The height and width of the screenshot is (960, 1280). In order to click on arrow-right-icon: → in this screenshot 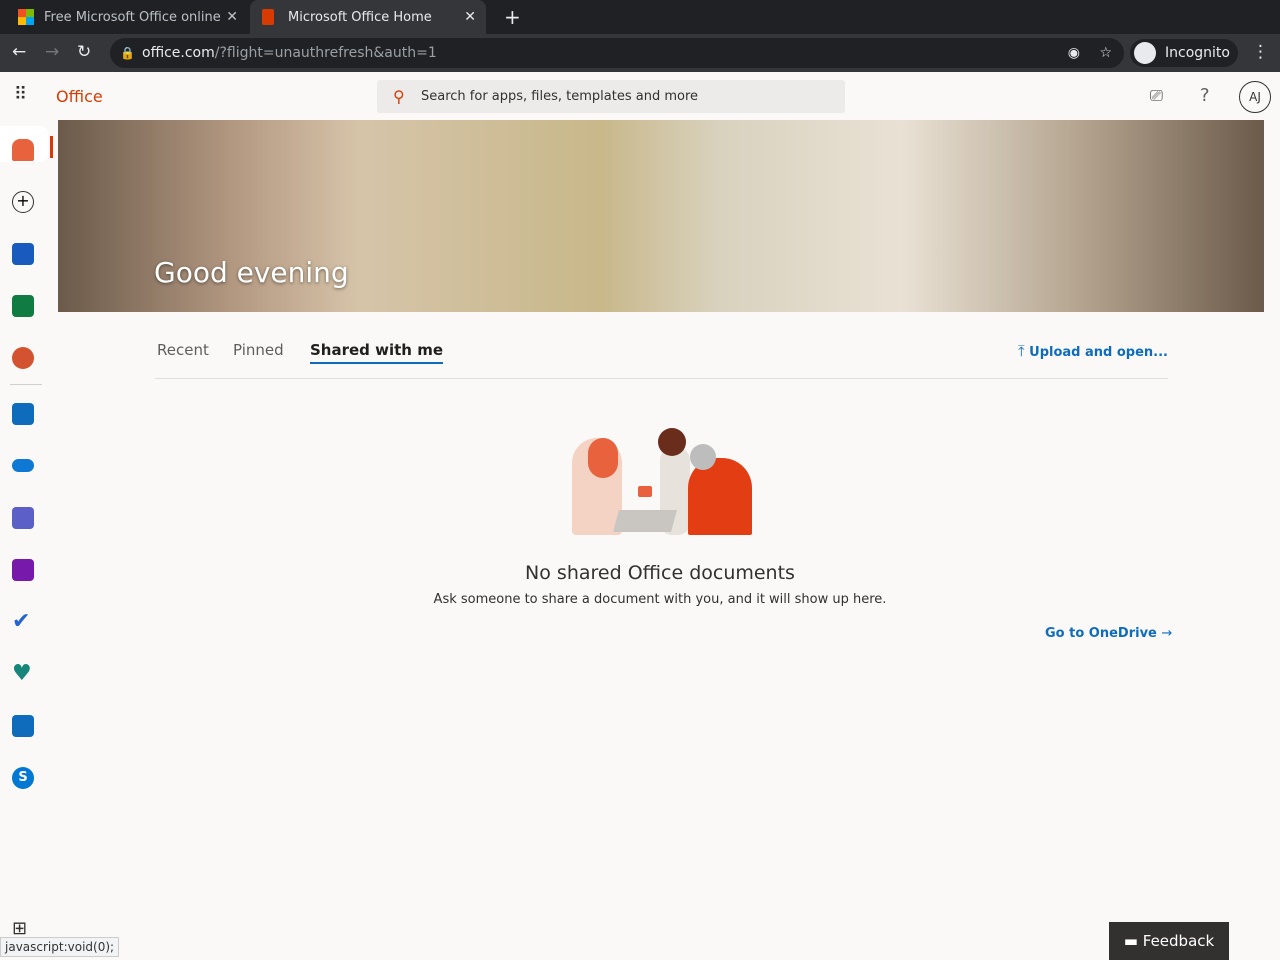, I will do `click(1167, 633)`.